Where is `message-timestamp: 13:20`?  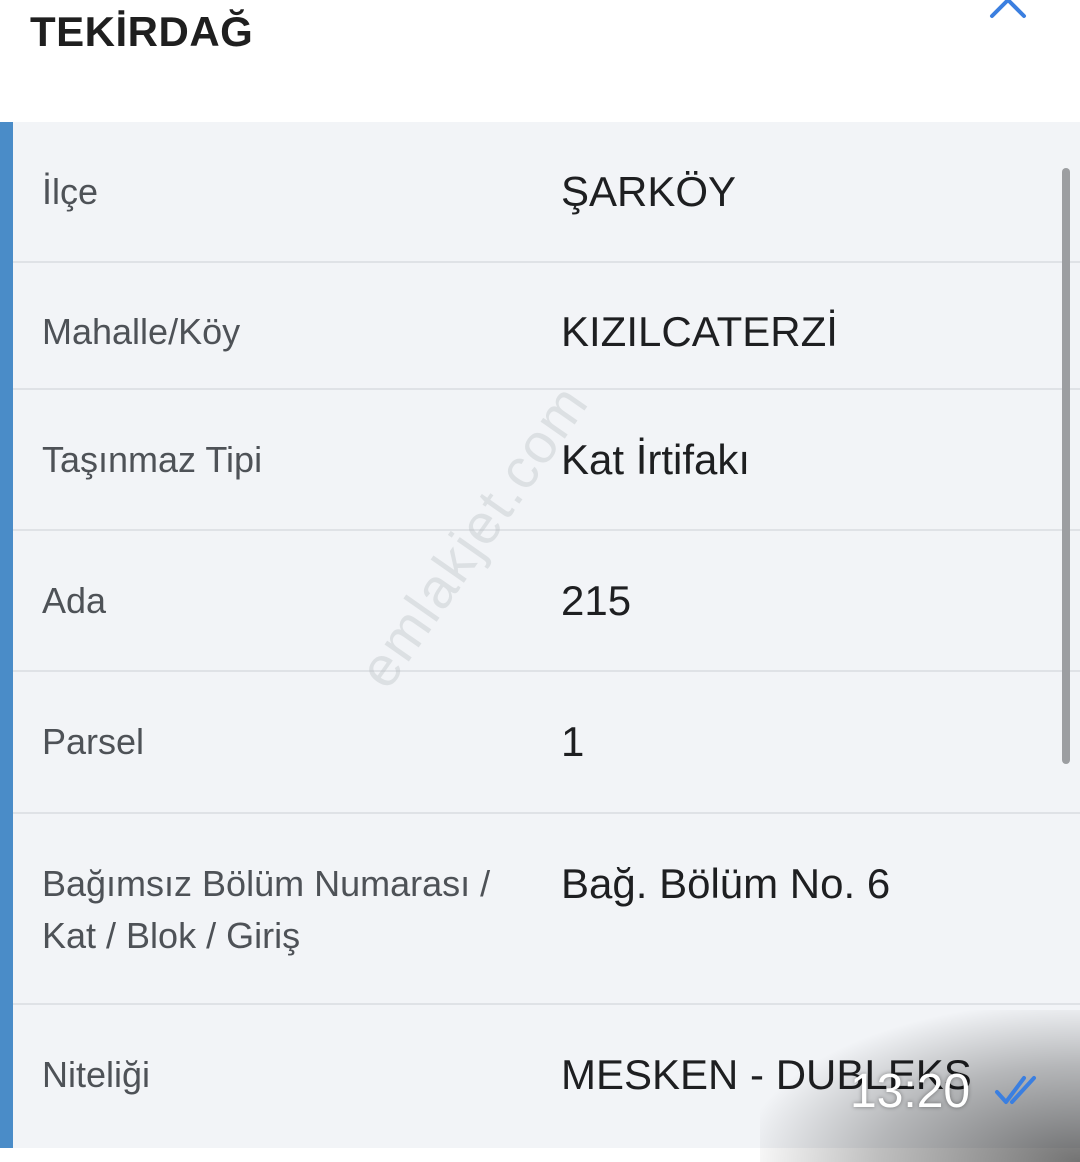
message-timestamp: 13:20 is located at coordinates (910, 1091).